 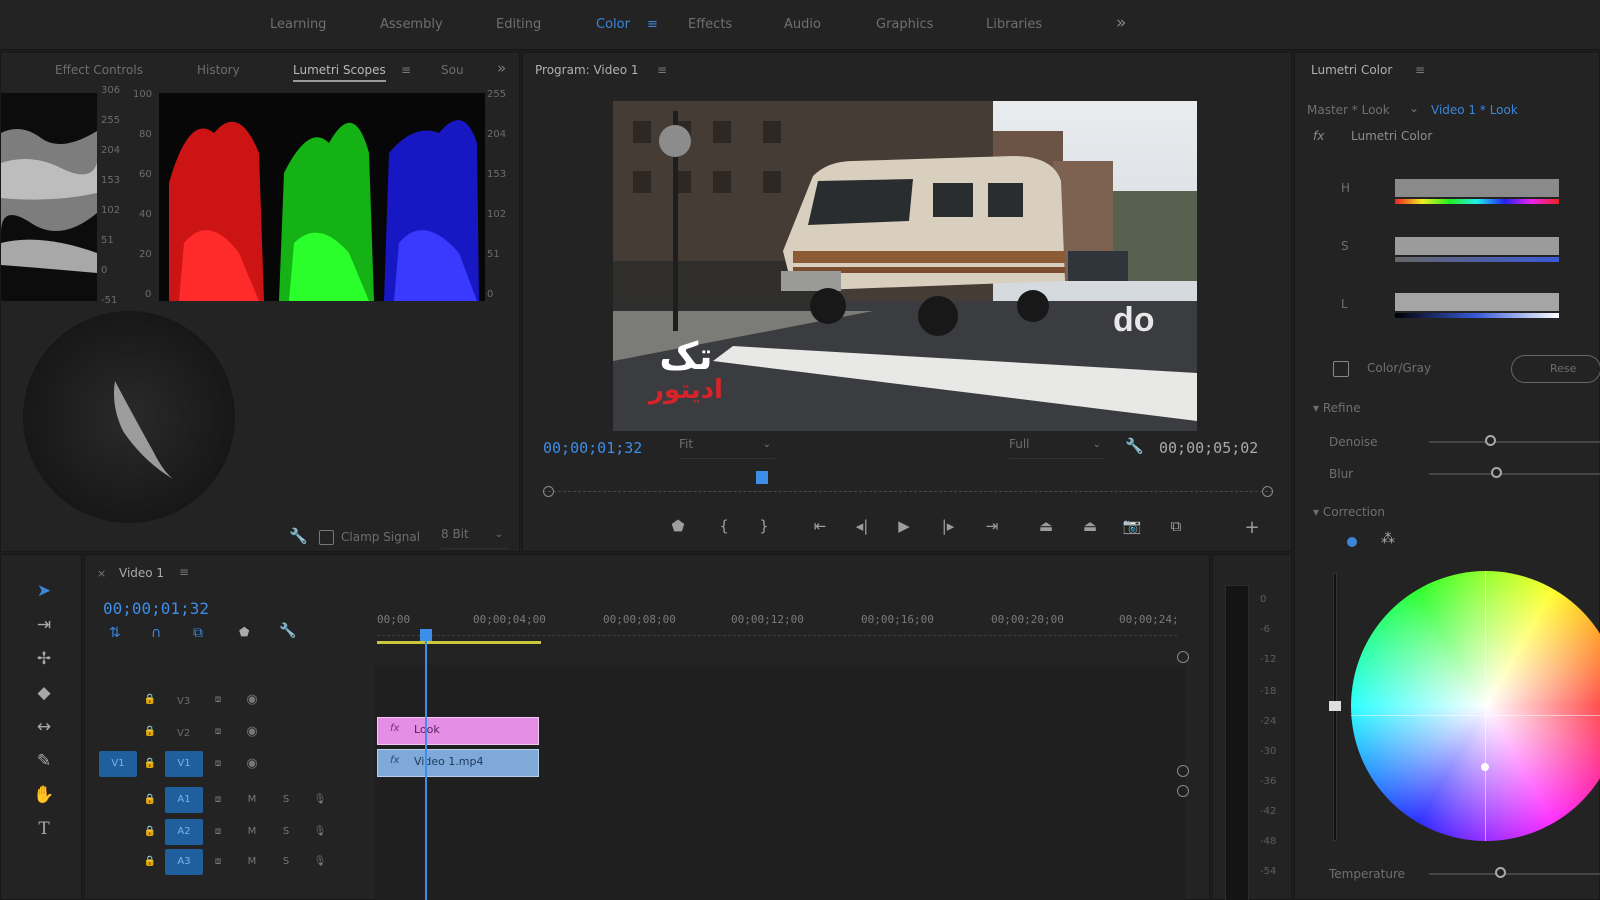 I want to click on ripple-edit-tool-icon: ✢, so click(x=44, y=662).